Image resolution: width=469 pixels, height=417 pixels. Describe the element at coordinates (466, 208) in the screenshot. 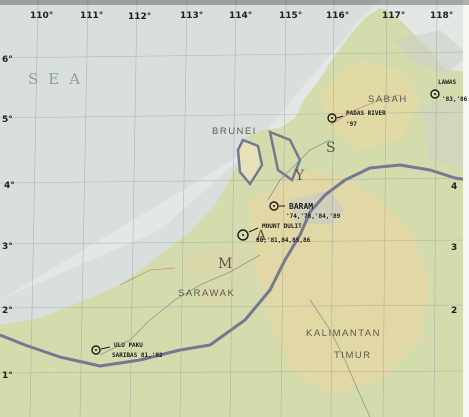

I see `scan-edge` at that location.